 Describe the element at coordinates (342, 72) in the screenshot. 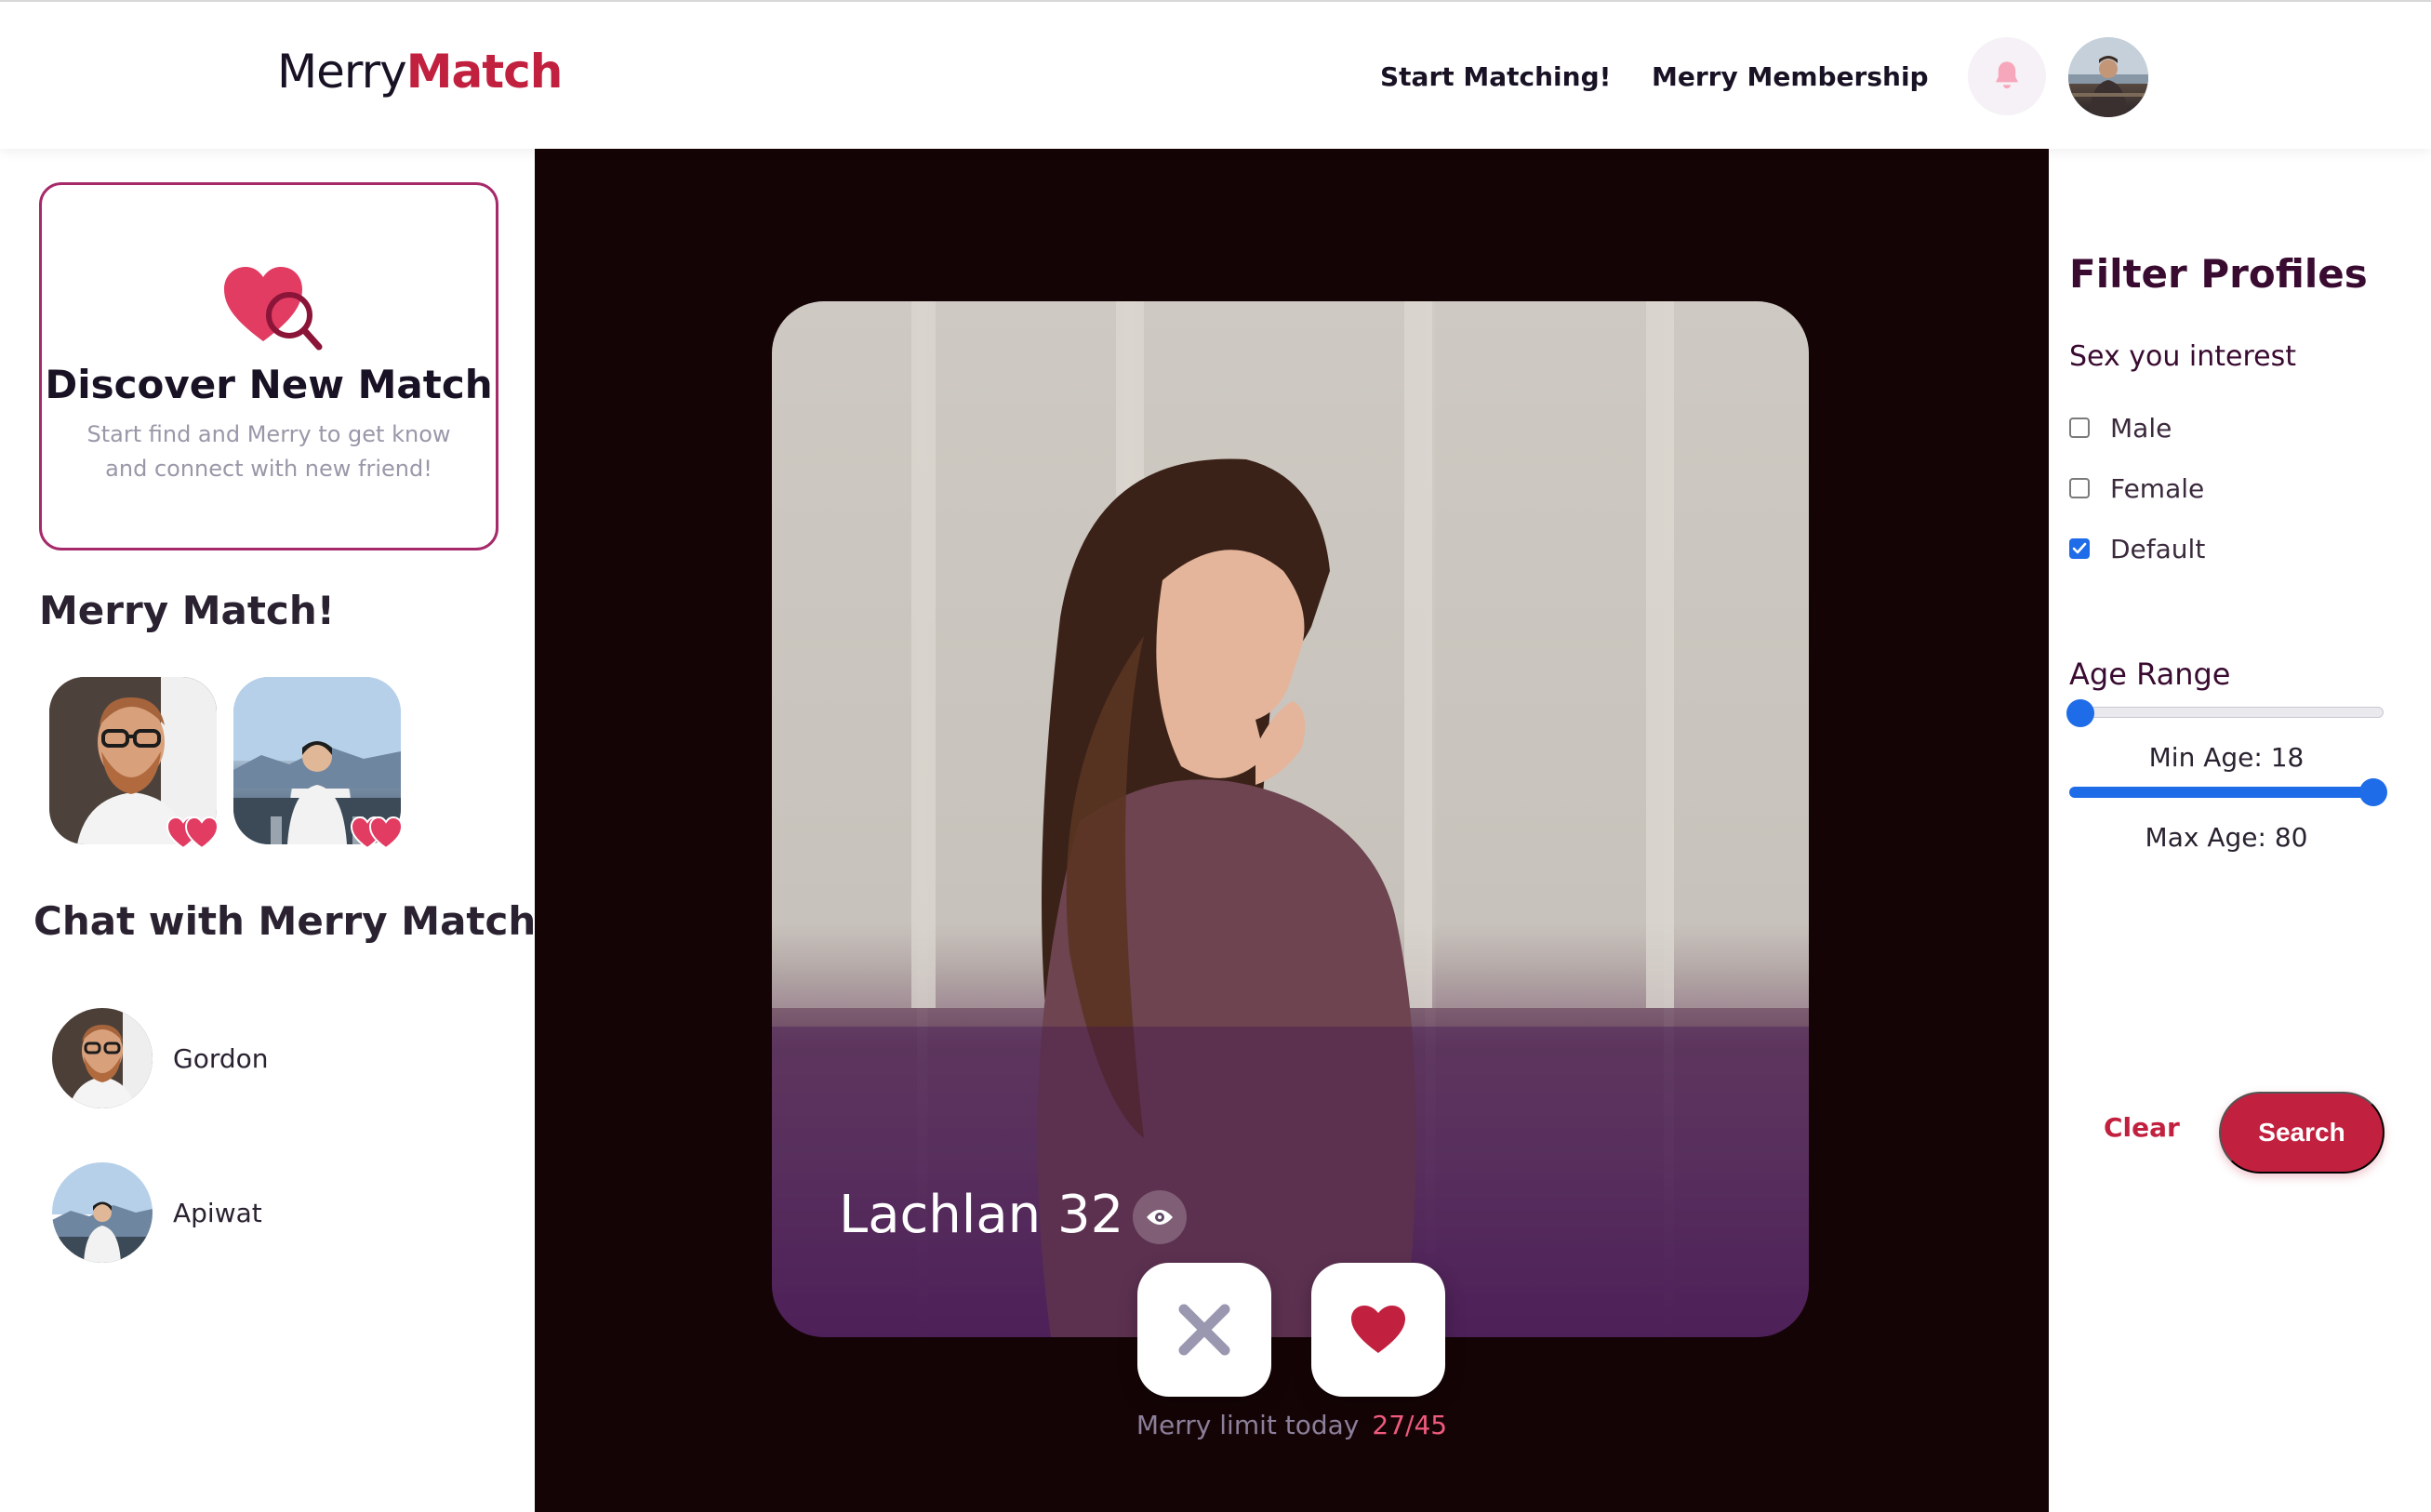

I see `logo-text-merry: Merry` at that location.